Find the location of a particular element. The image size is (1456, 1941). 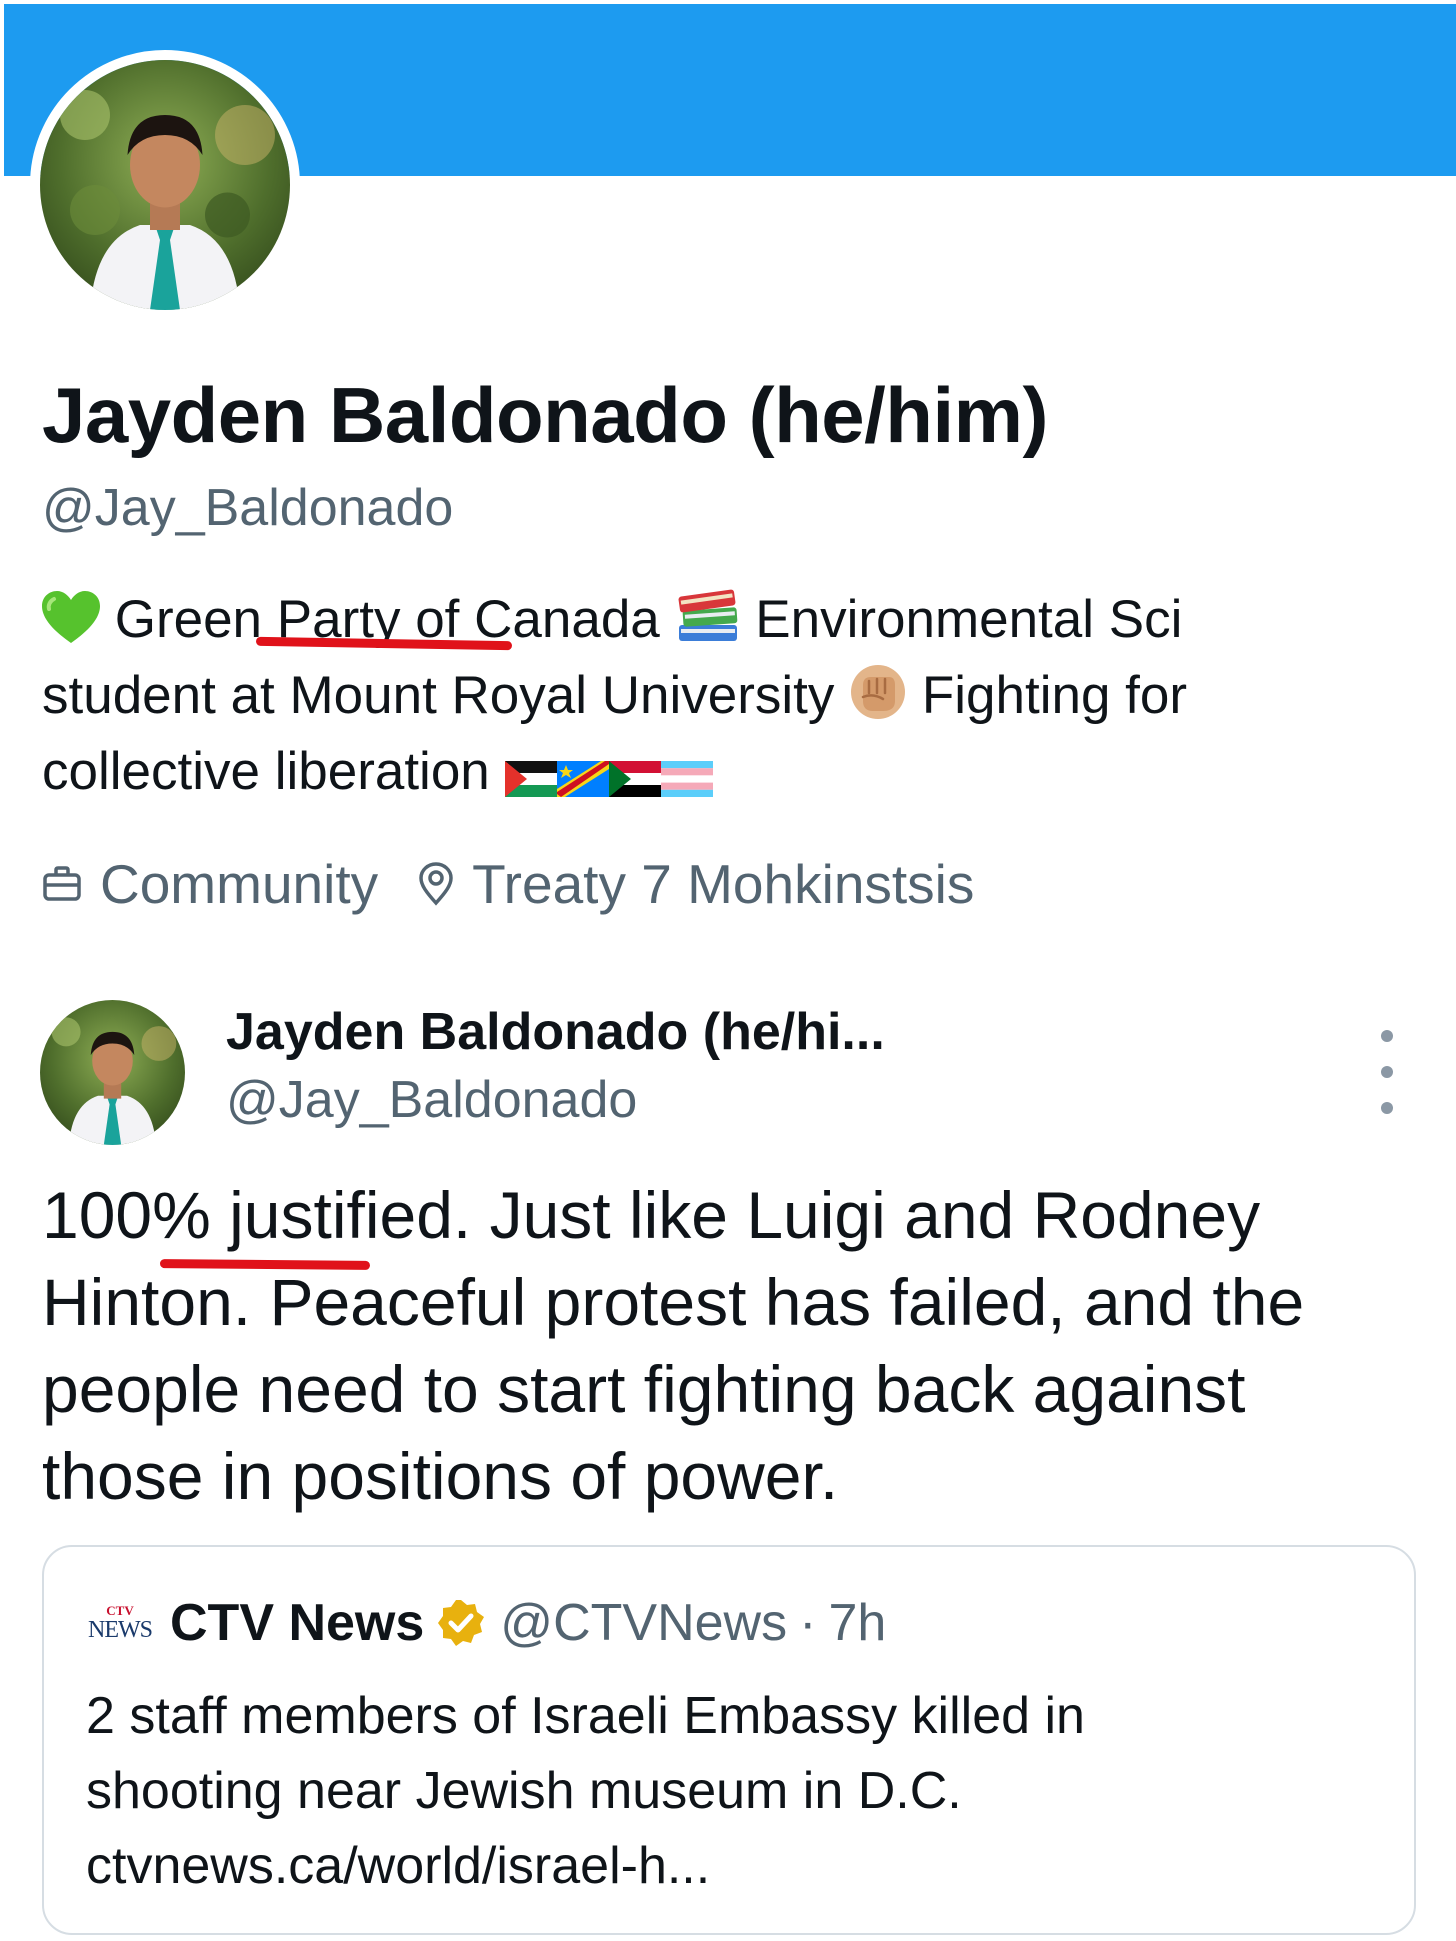

quoted-author-handle: @CTVNews is located at coordinates (643, 1623).